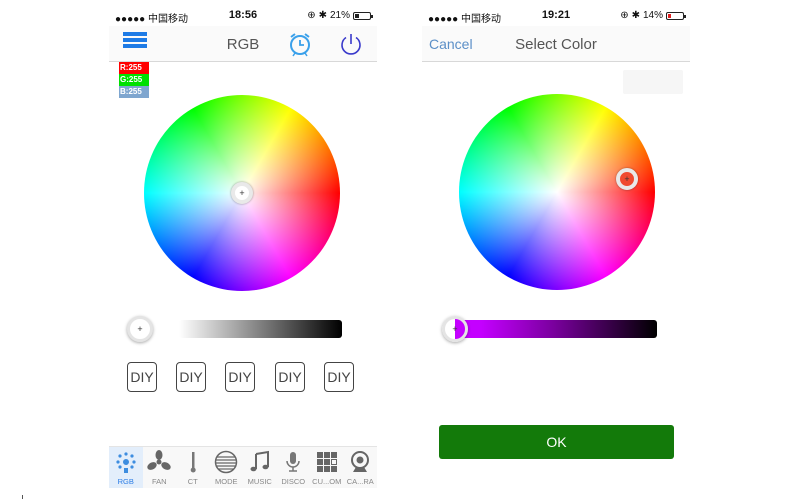 This screenshot has height=500, width=800. I want to click on microphone-icon, so click(293, 462).